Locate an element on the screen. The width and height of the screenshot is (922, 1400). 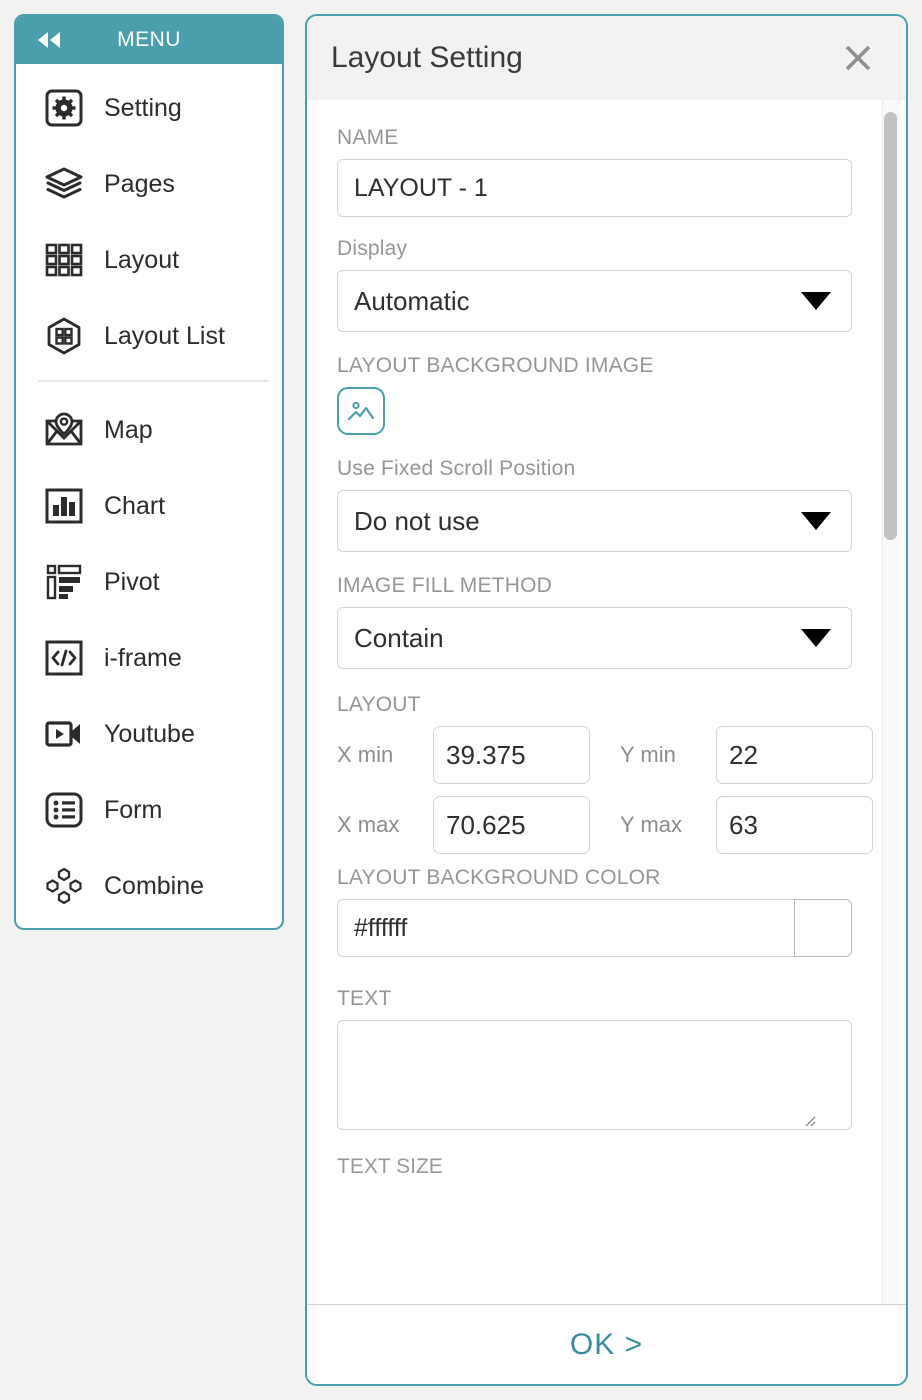
x-max-input is located at coordinates (511, 825).